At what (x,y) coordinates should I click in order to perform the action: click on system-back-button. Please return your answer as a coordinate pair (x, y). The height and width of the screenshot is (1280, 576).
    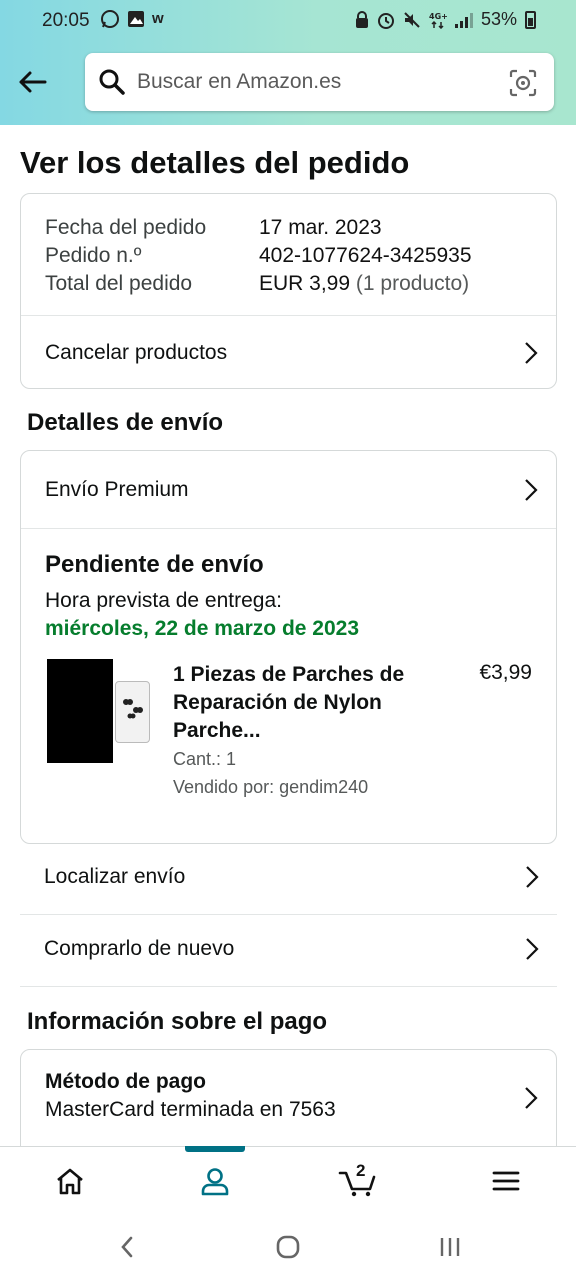
    Looking at the image, I should click on (127, 1247).